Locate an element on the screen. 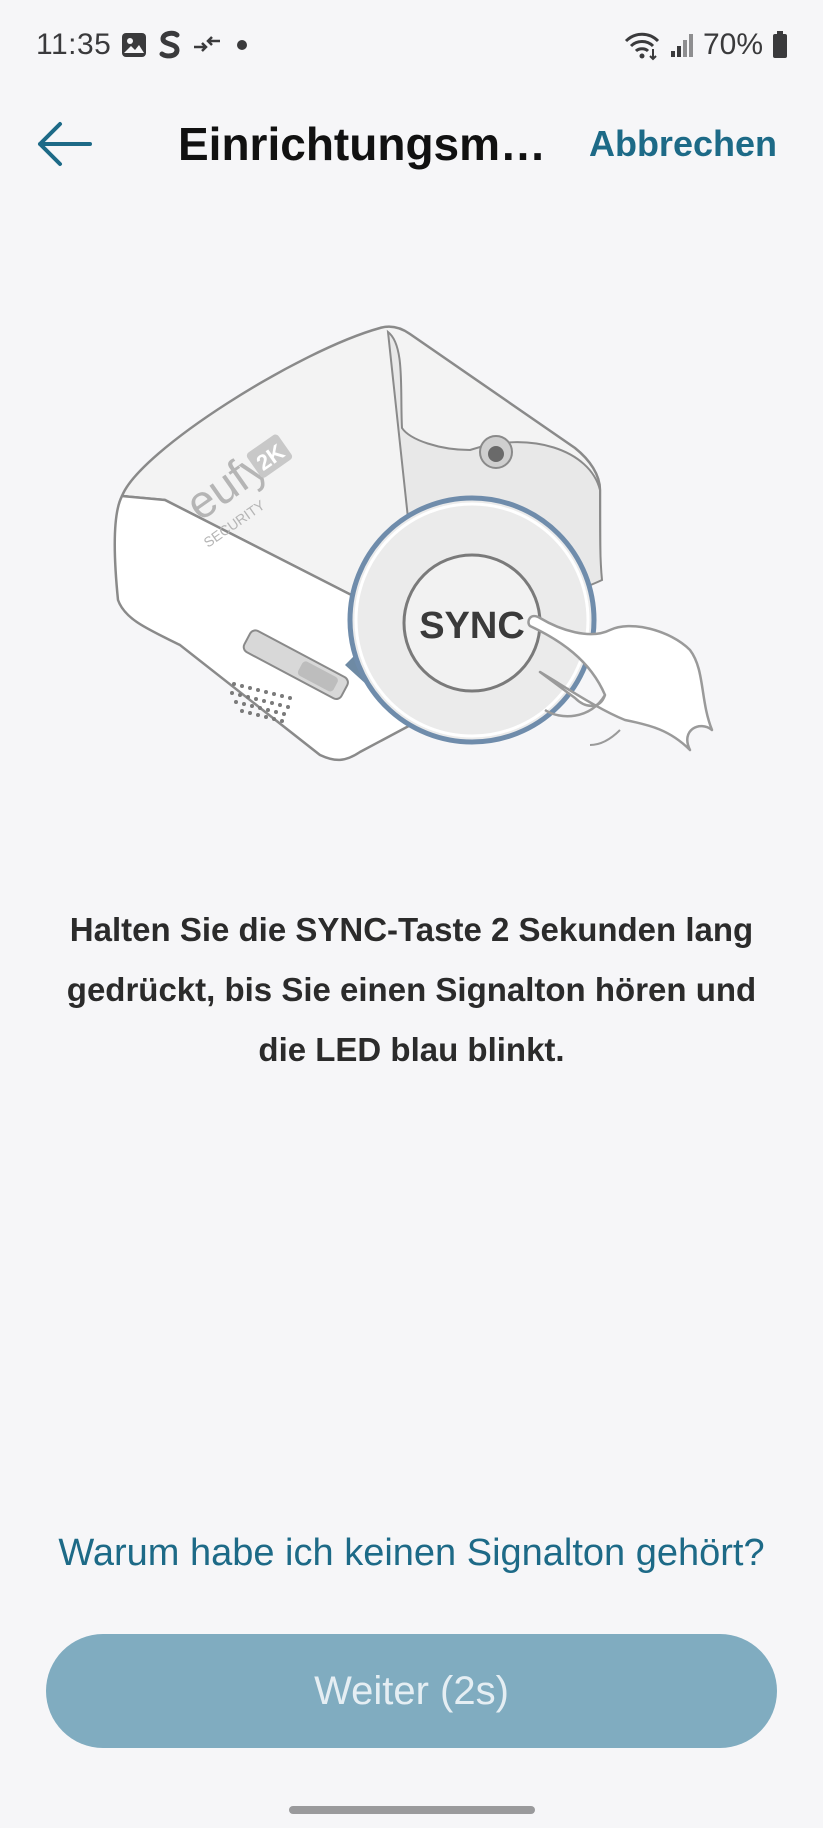 The height and width of the screenshot is (1828, 823). wifi-icon is located at coordinates (642, 46).